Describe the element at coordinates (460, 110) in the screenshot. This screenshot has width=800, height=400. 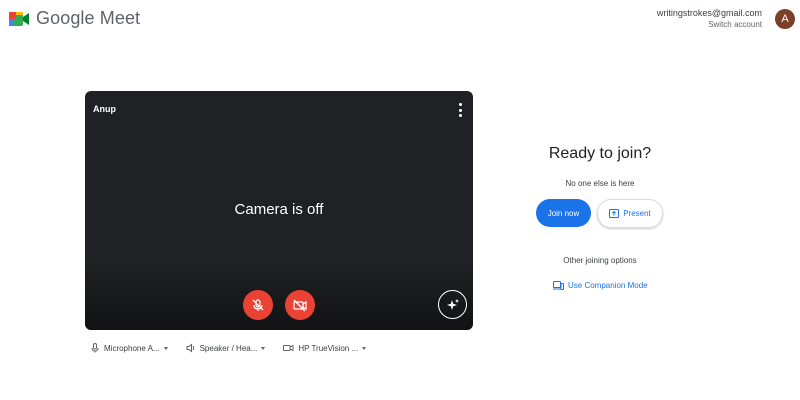
I see `more-options-icon` at that location.